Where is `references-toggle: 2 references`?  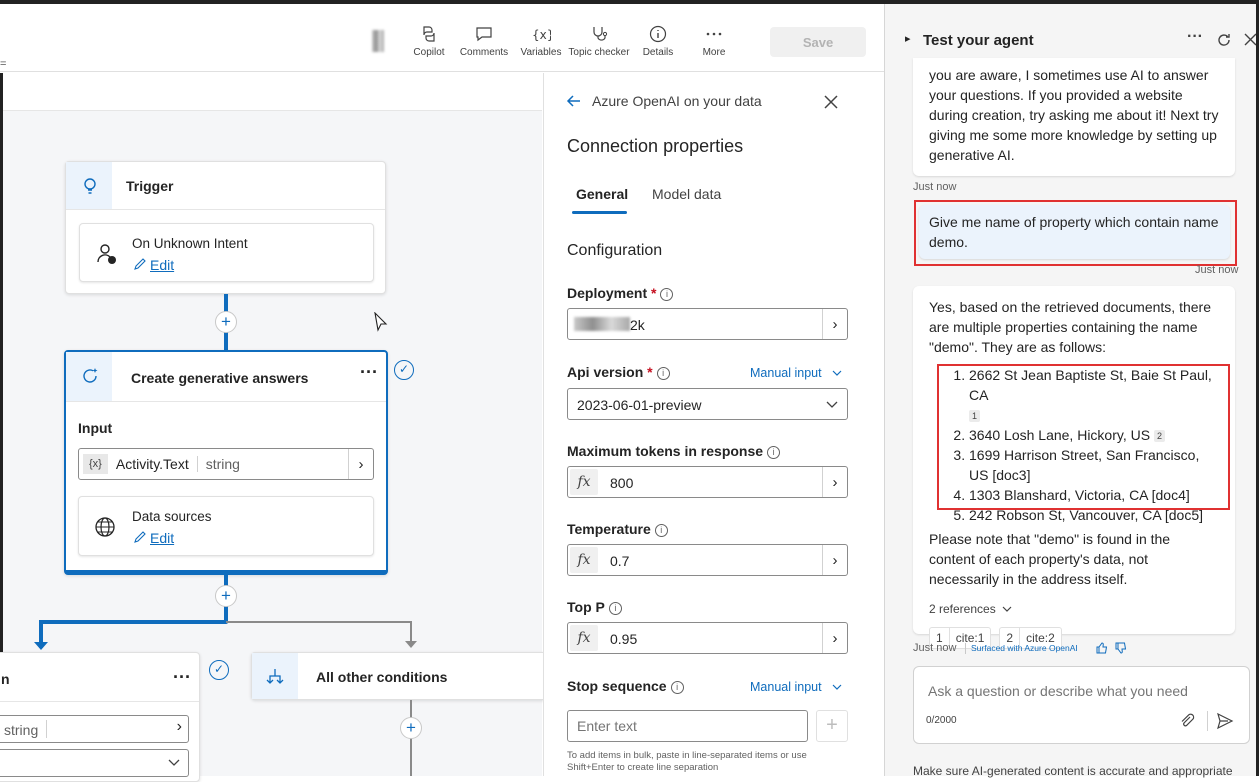
references-toggle: 2 references is located at coordinates (1074, 609).